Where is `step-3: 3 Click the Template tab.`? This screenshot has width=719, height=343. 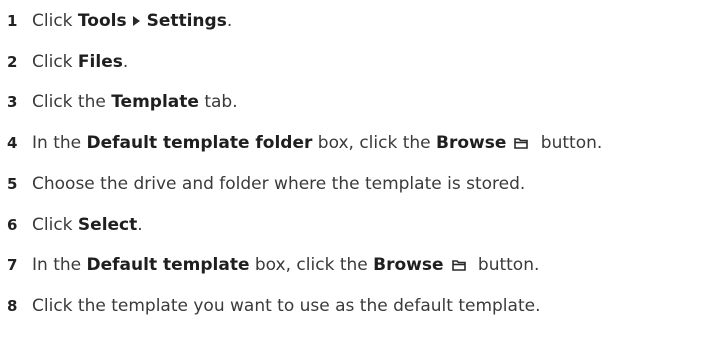
step-3: 3 Click the Template tab. is located at coordinates (119, 102).